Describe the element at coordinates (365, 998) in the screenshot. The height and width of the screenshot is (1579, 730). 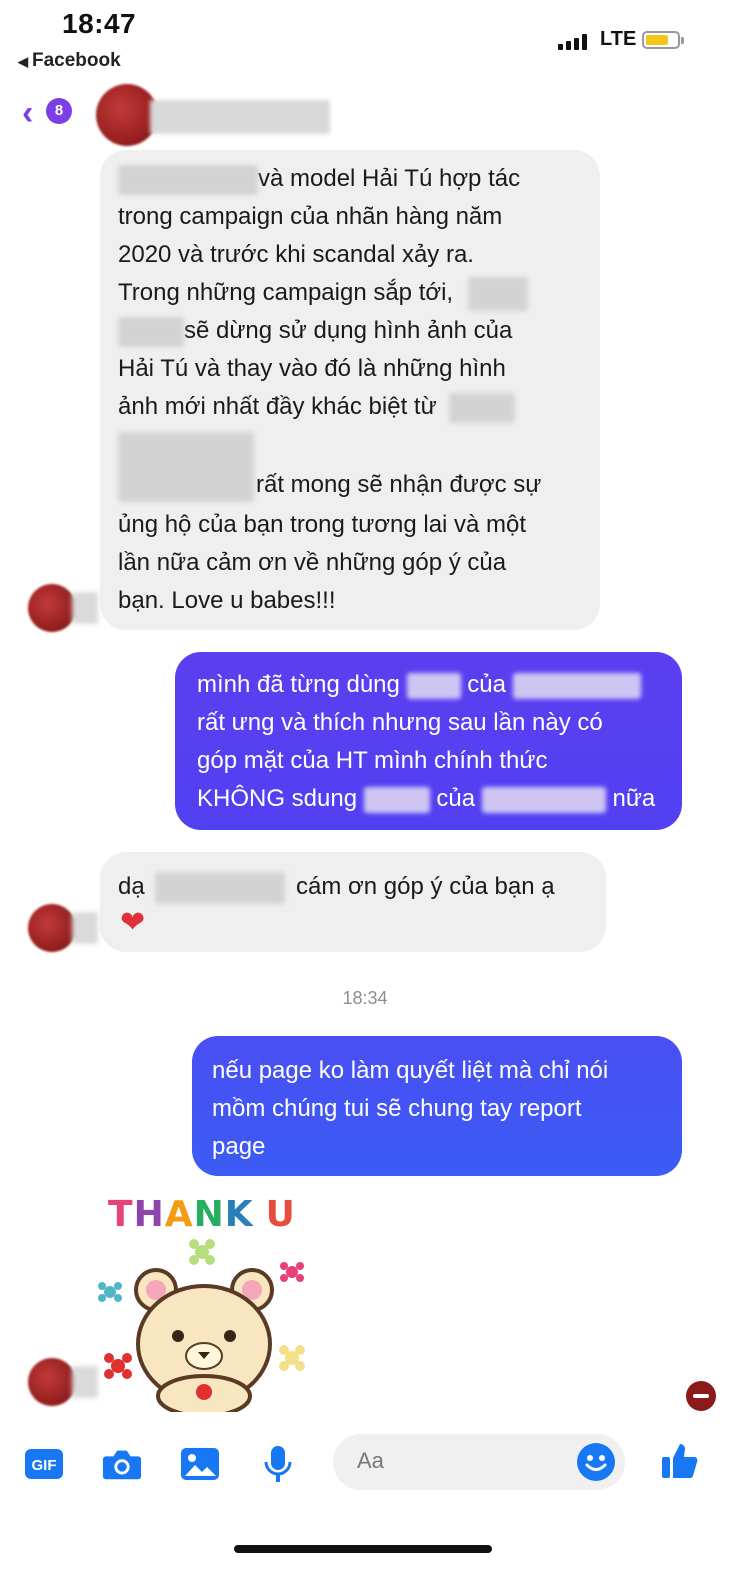
I see `message-timestamp: 18:34` at that location.